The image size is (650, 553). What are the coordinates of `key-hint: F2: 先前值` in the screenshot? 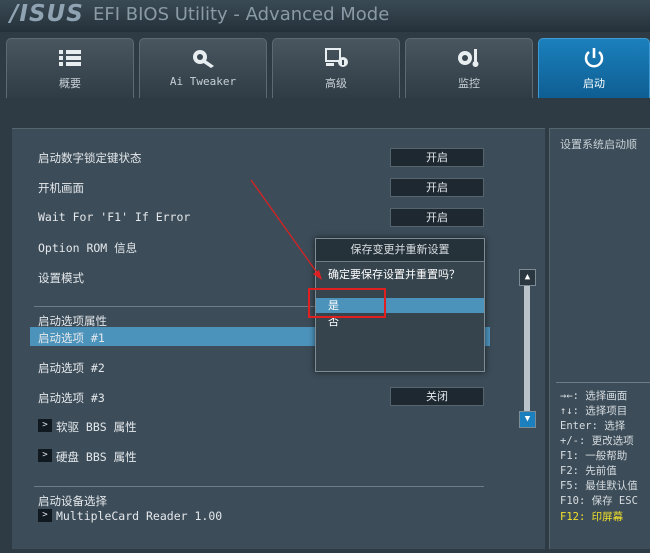 It's located at (588, 471).